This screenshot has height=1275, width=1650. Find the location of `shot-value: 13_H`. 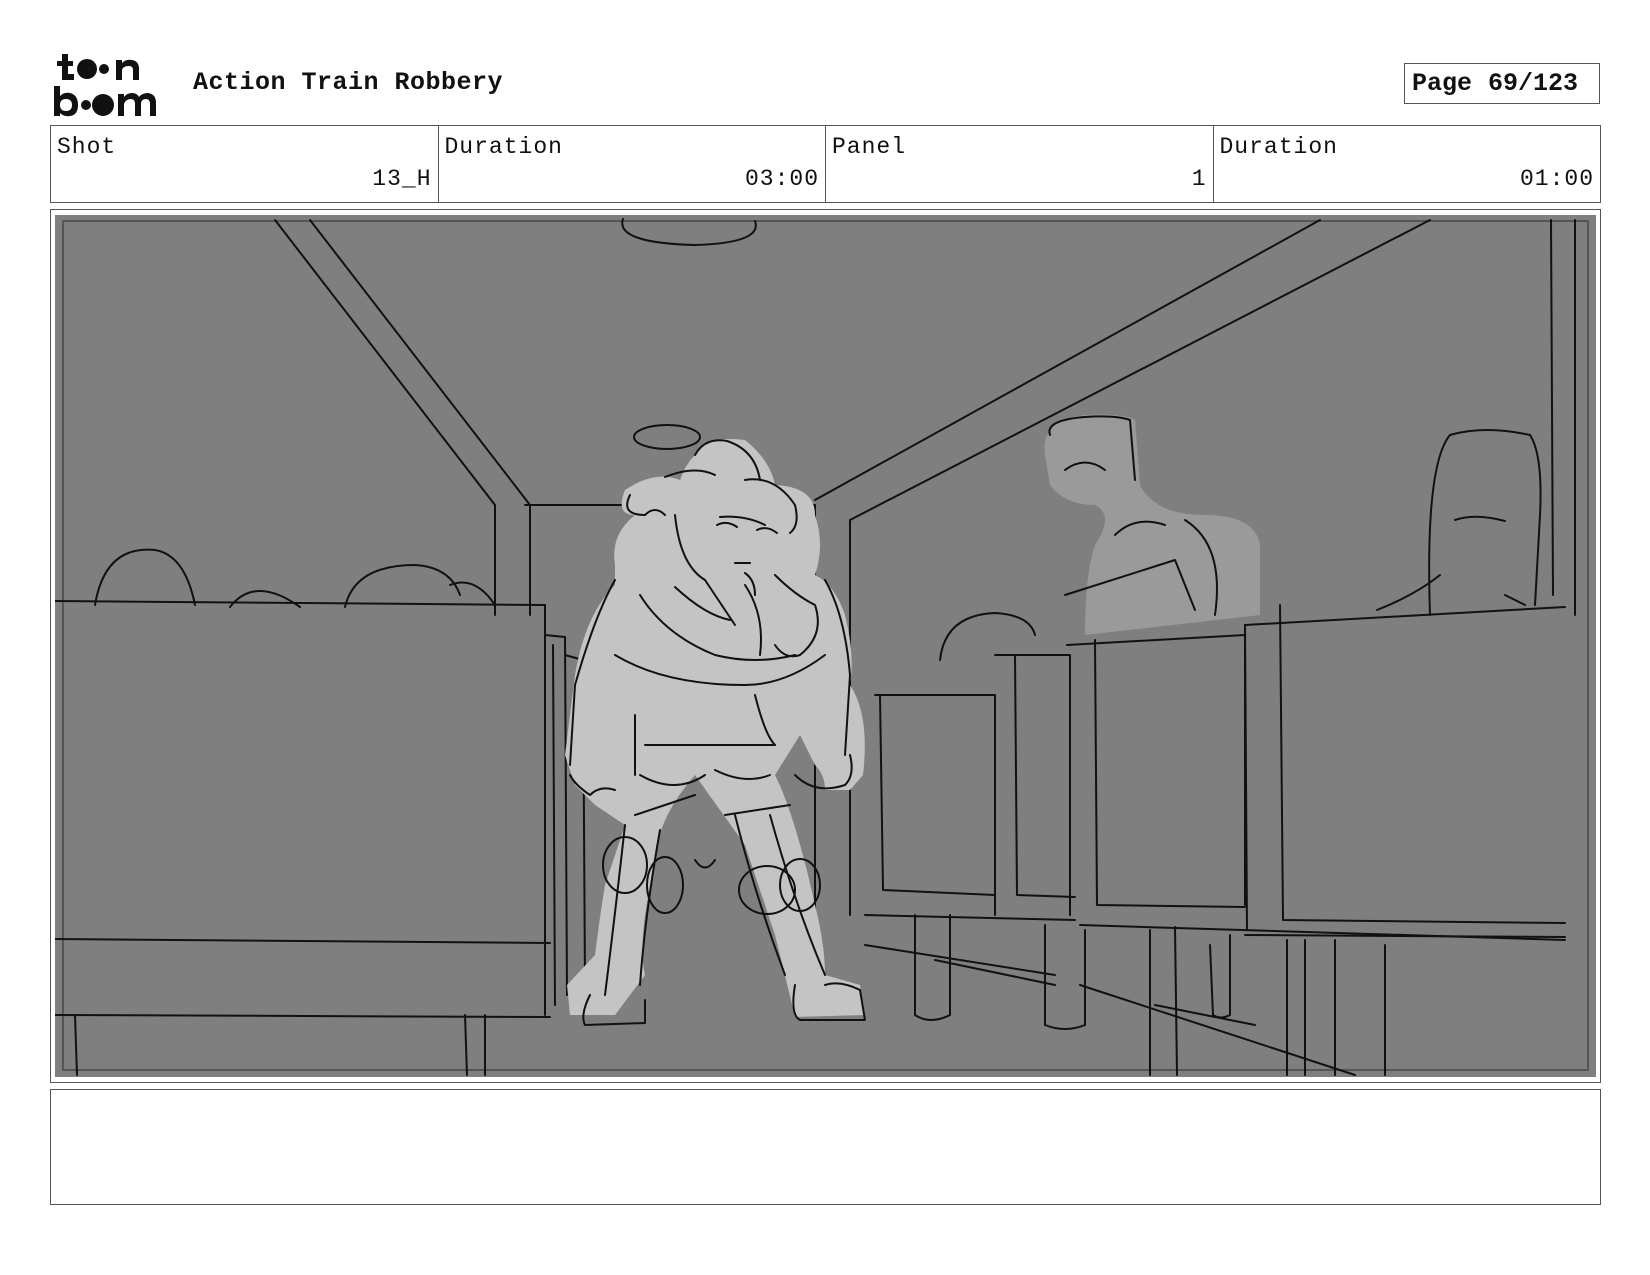

shot-value: 13_H is located at coordinates (402, 179).